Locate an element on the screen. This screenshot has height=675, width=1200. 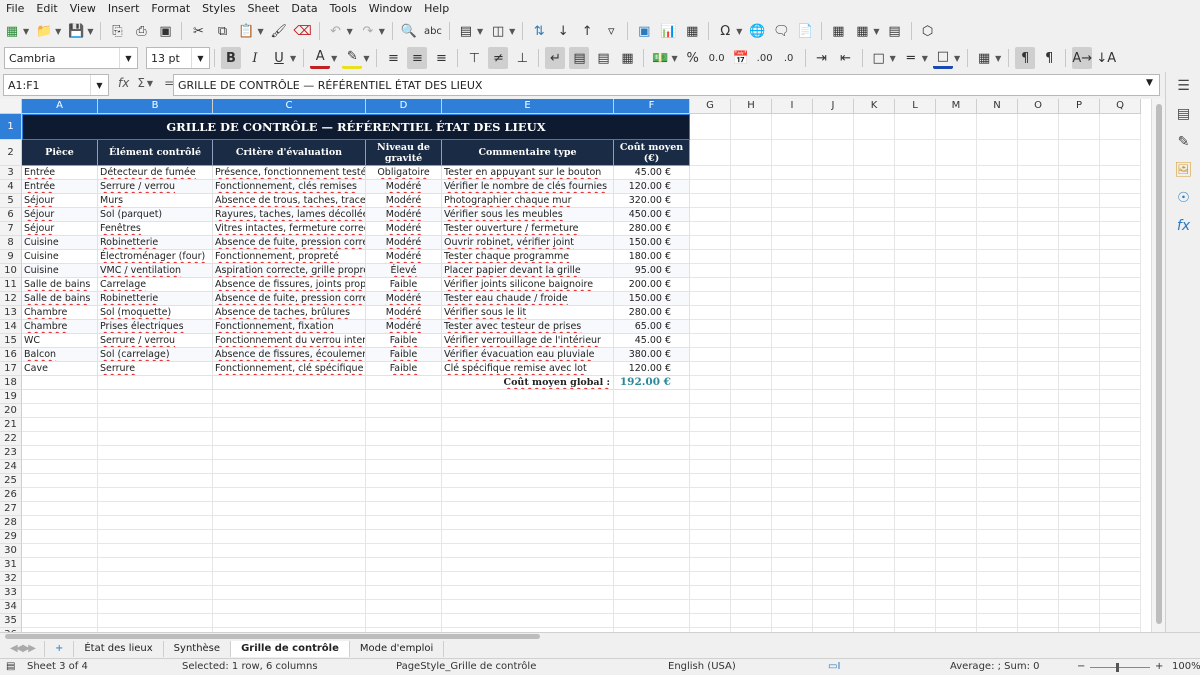
merge-cells-icon: ▤ is located at coordinates (603, 58).